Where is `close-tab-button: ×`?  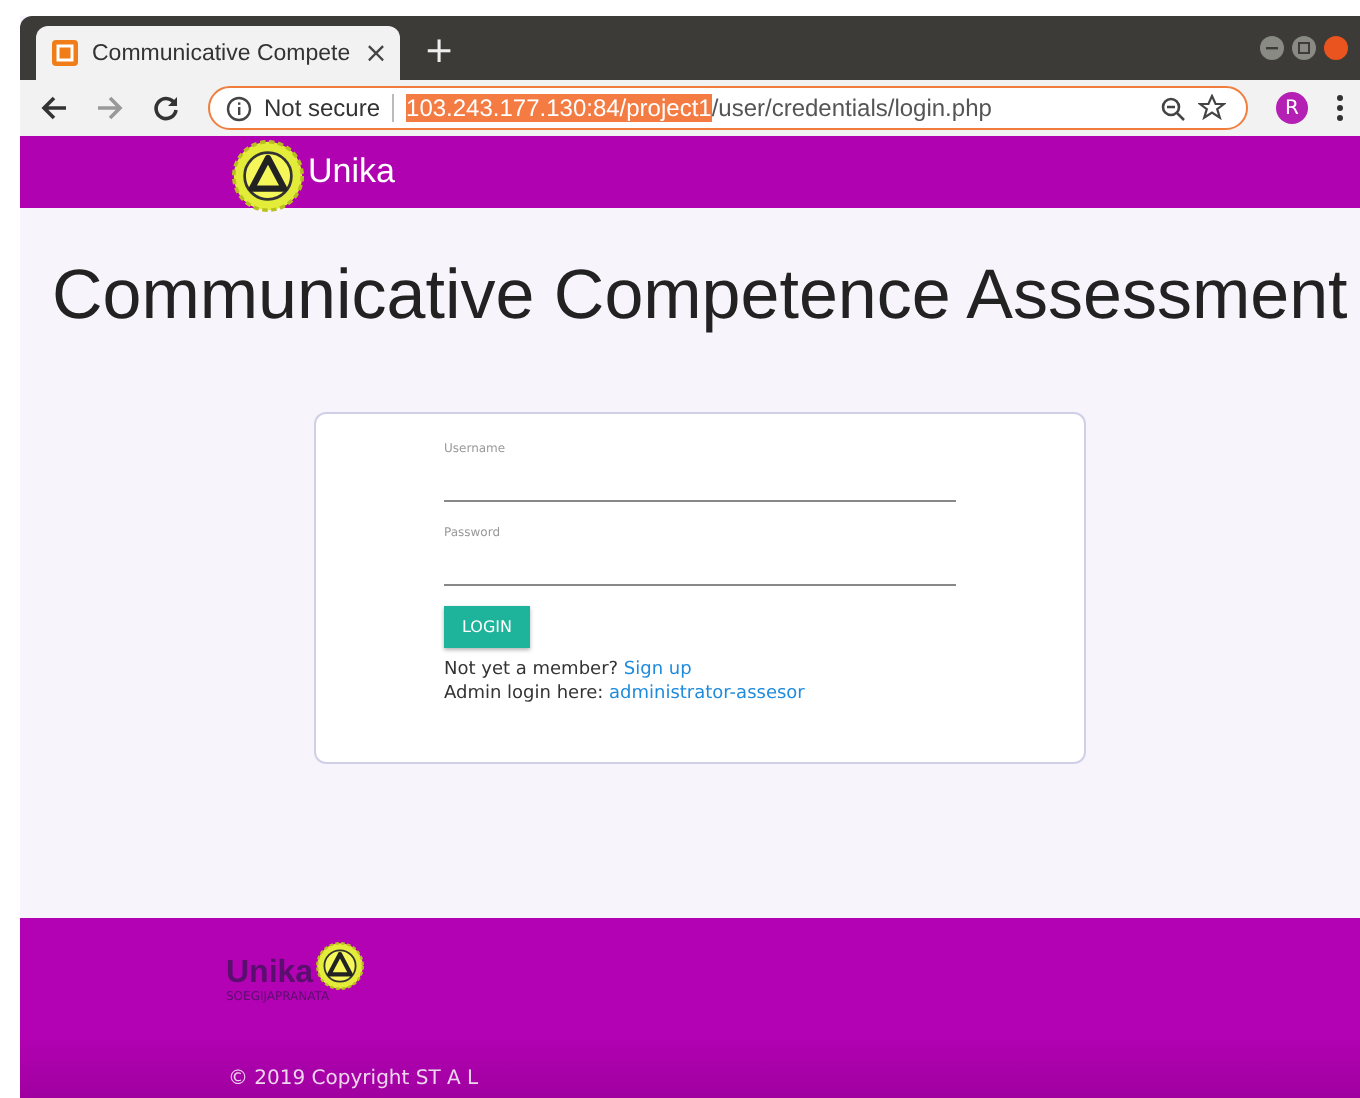 close-tab-button: × is located at coordinates (376, 53).